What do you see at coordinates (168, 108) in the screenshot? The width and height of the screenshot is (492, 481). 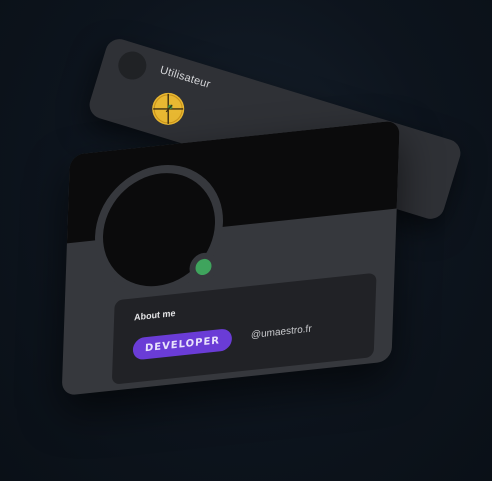 I see `gold-compass-badge-icon` at bounding box center [168, 108].